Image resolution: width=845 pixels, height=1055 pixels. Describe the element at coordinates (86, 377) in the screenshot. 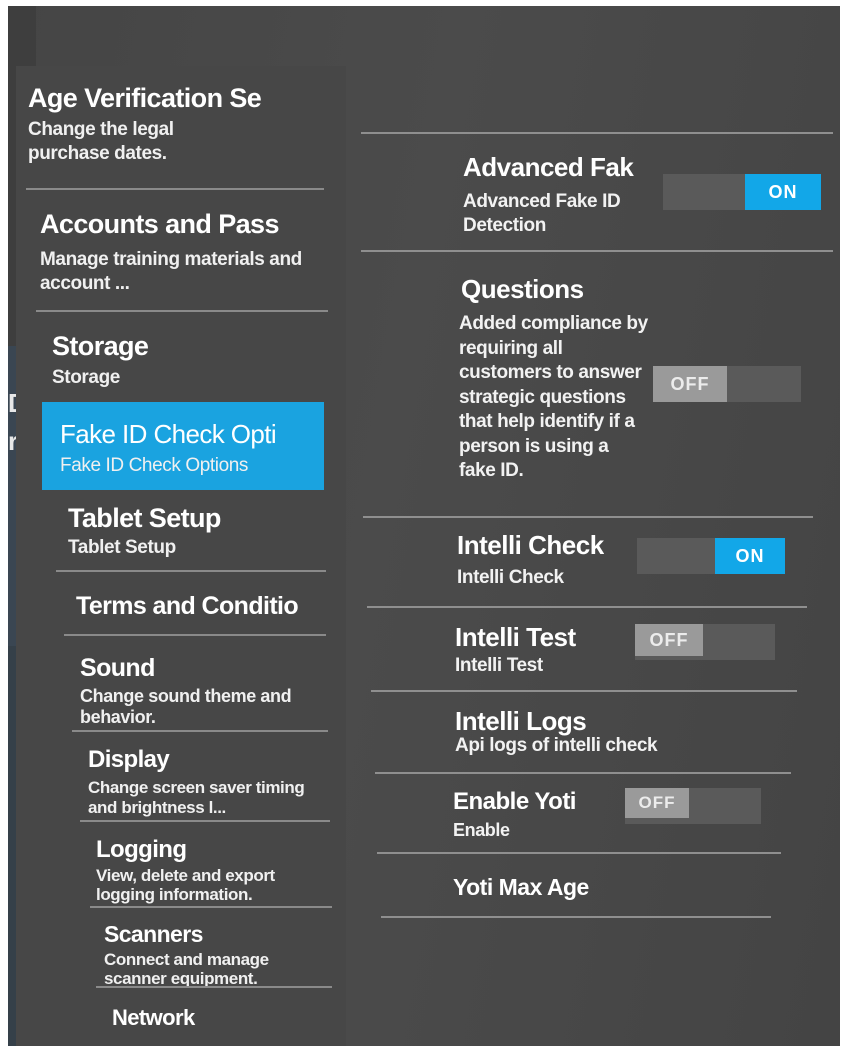

I see `sidebar-item-subtitle: Storage` at that location.